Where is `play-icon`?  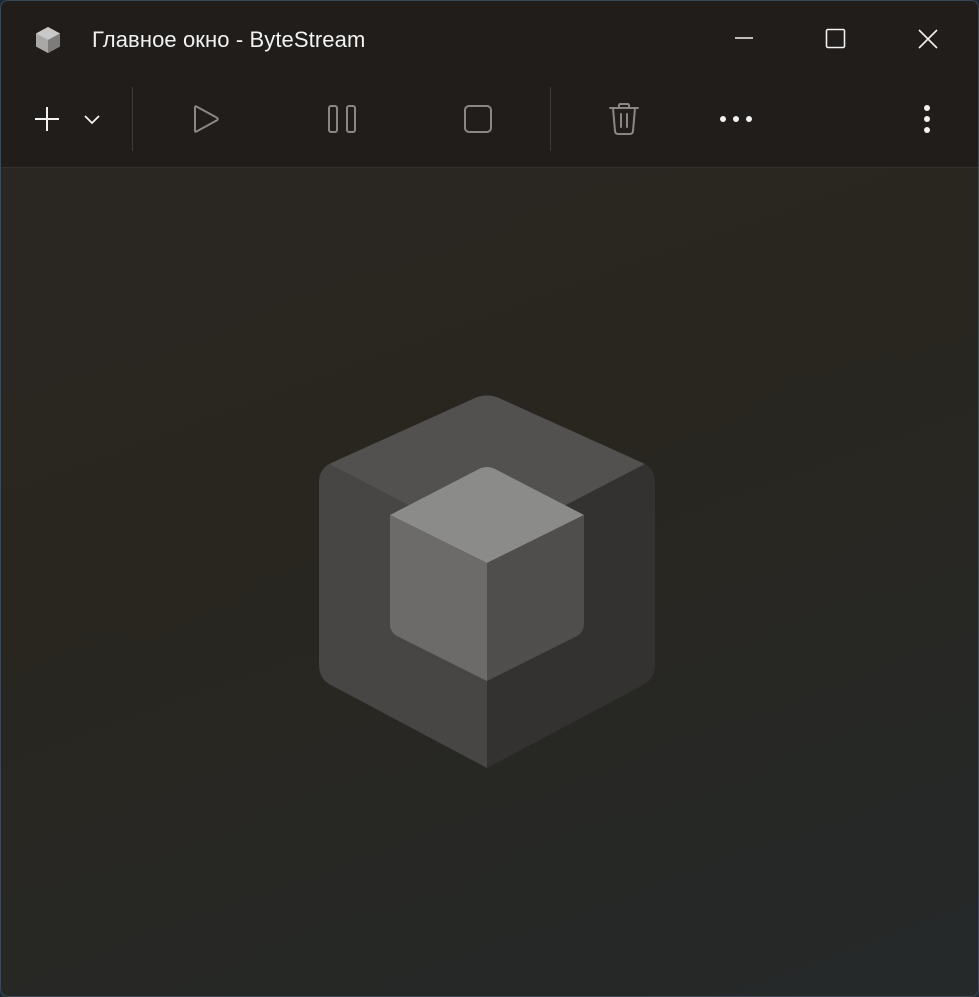
play-icon is located at coordinates (206, 119).